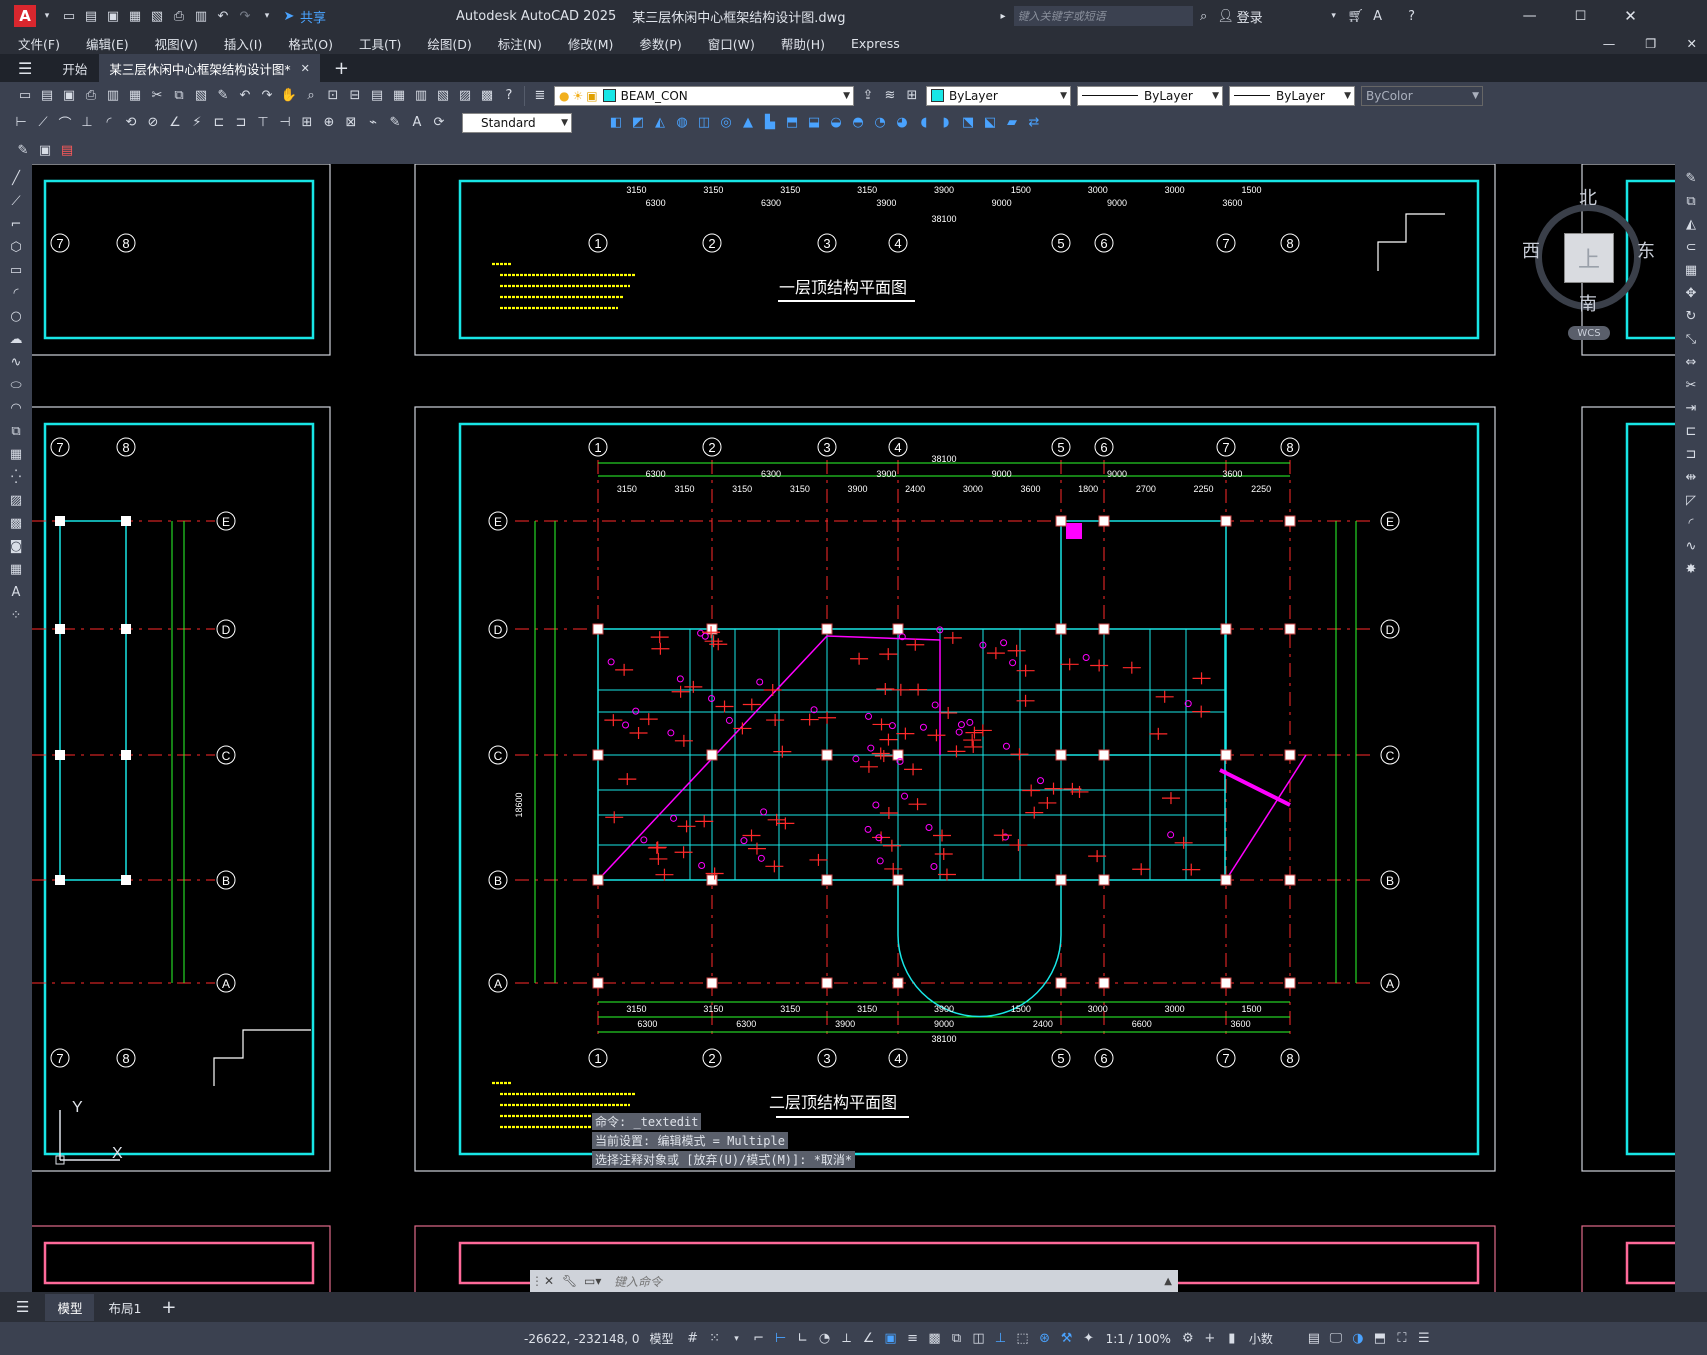 The image size is (1707, 1355). What do you see at coordinates (241, 123) in the screenshot?
I see `dim-continue-icon: ⊐` at bounding box center [241, 123].